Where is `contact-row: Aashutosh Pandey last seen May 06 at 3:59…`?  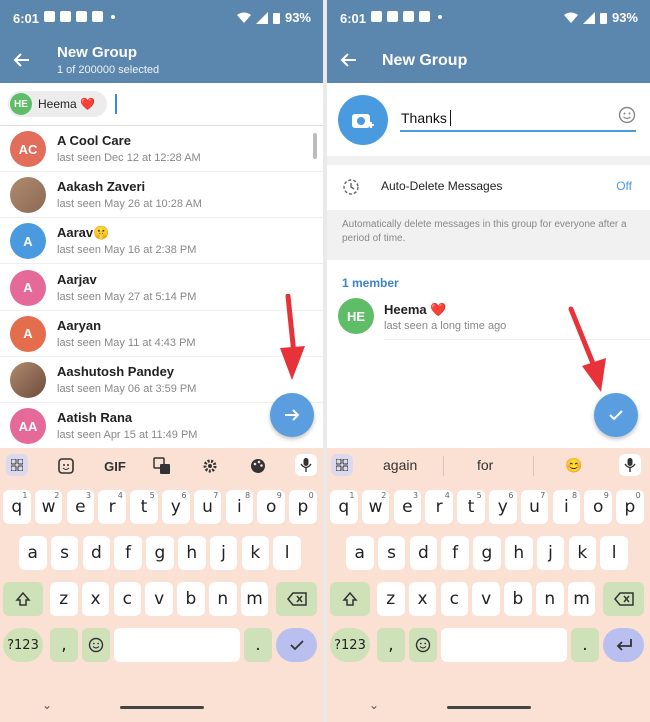 contact-row: Aashutosh Pandey last seen May 06 at 3:59… is located at coordinates (161, 379).